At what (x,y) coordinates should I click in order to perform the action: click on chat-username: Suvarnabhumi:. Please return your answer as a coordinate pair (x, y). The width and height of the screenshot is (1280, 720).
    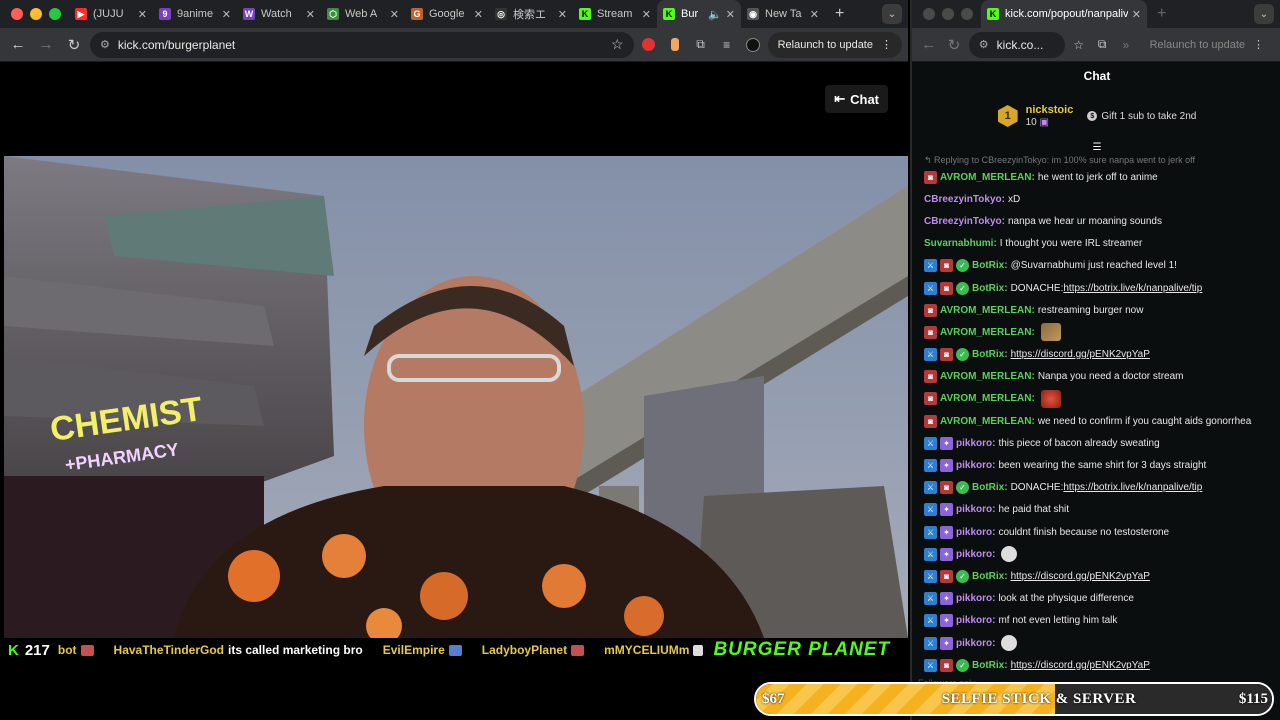
    Looking at the image, I should click on (960, 243).